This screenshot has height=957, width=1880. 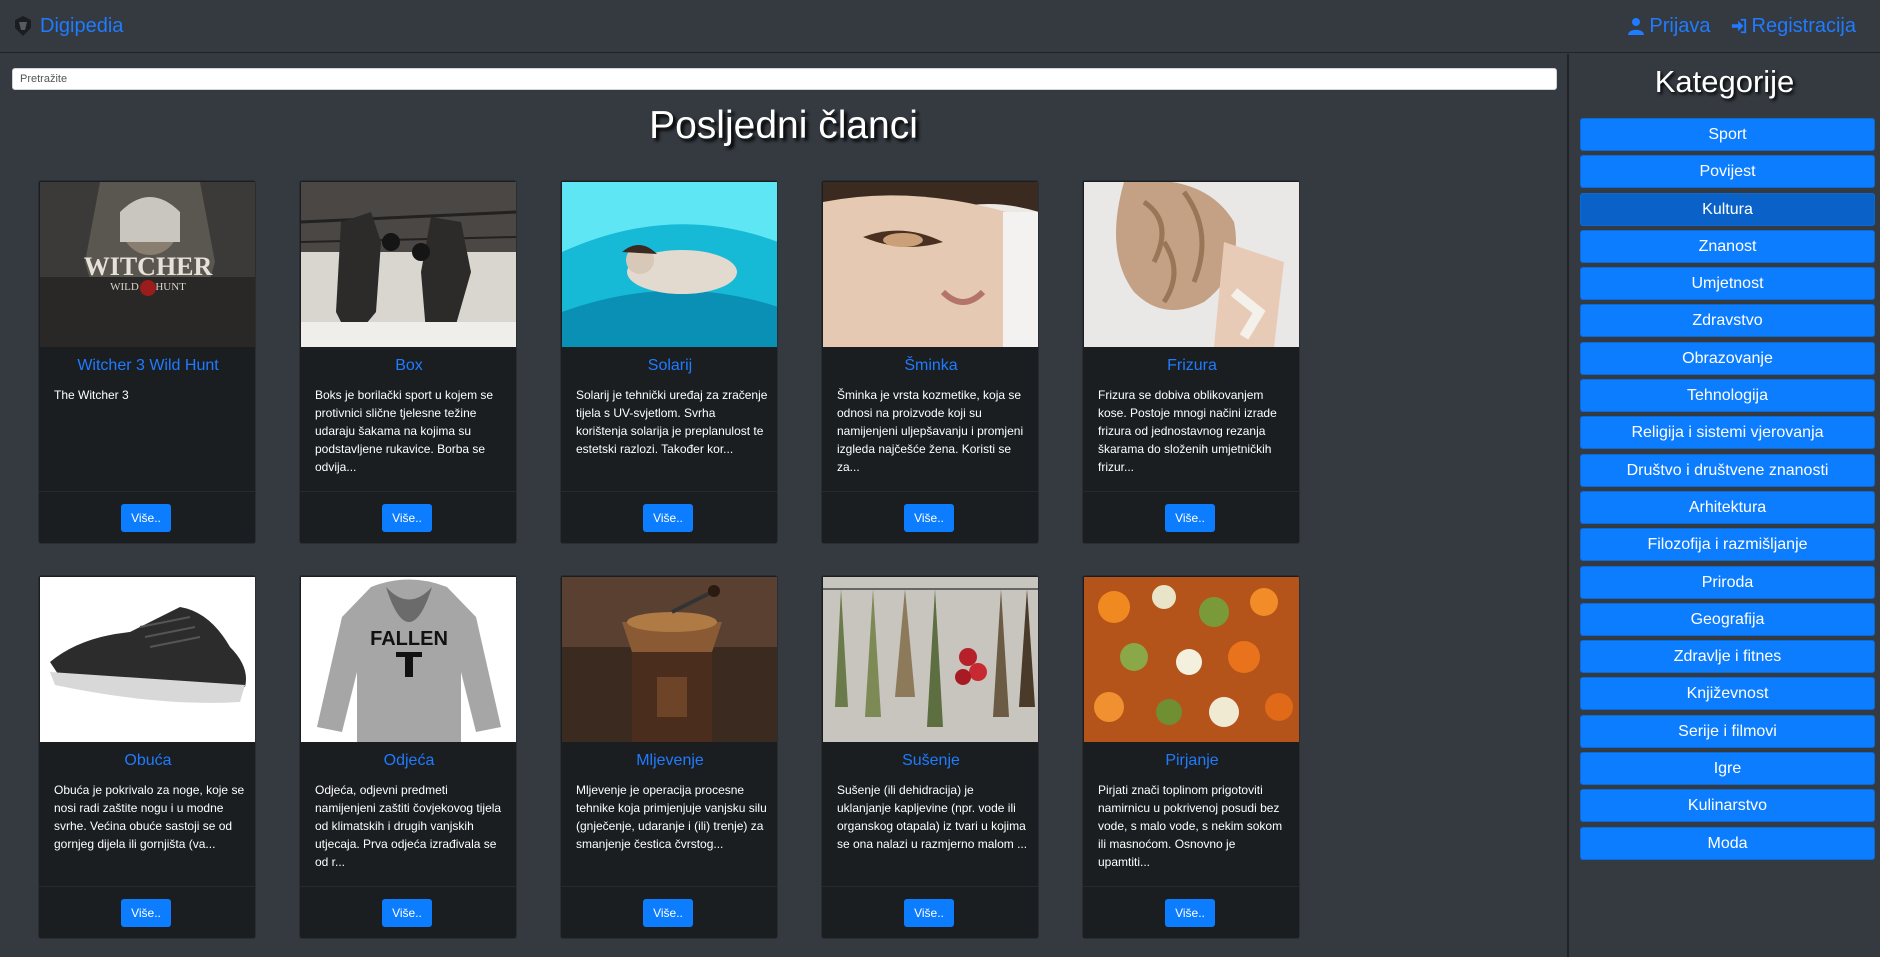 I want to click on brand-name: Digipedia, so click(x=82, y=25).